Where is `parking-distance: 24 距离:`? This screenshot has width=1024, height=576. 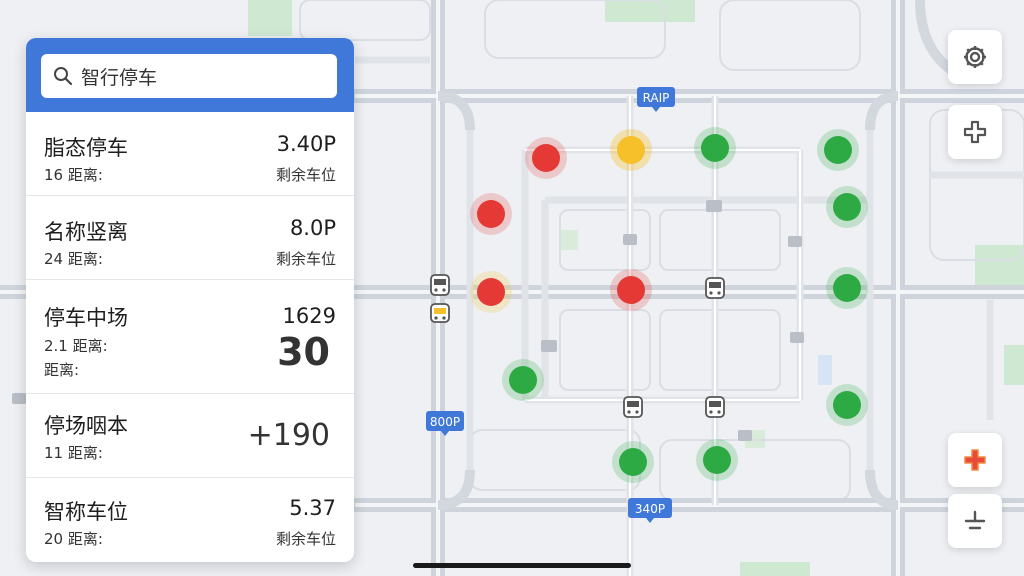 parking-distance: 24 距离: is located at coordinates (73, 259).